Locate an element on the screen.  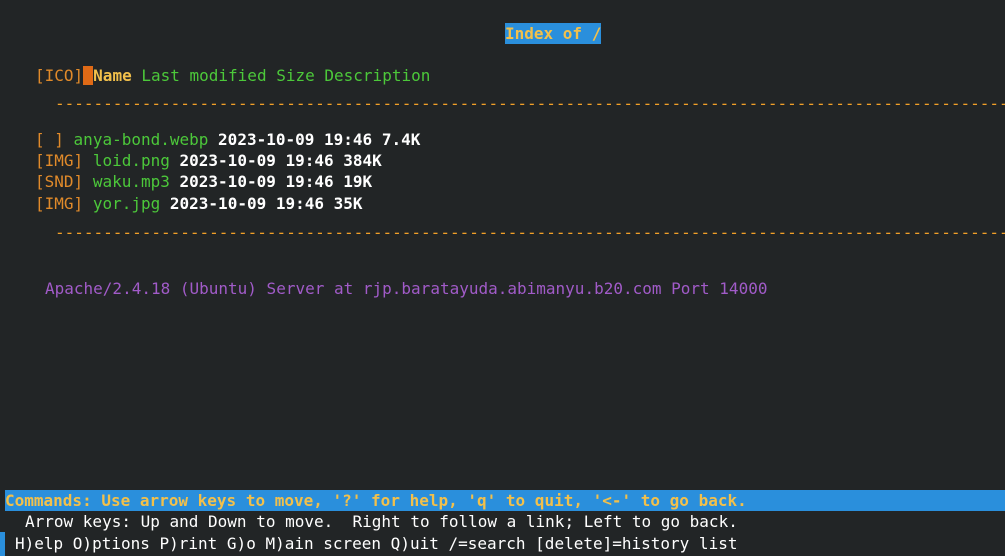
sort-by-size-link: Size is located at coordinates (295, 75).